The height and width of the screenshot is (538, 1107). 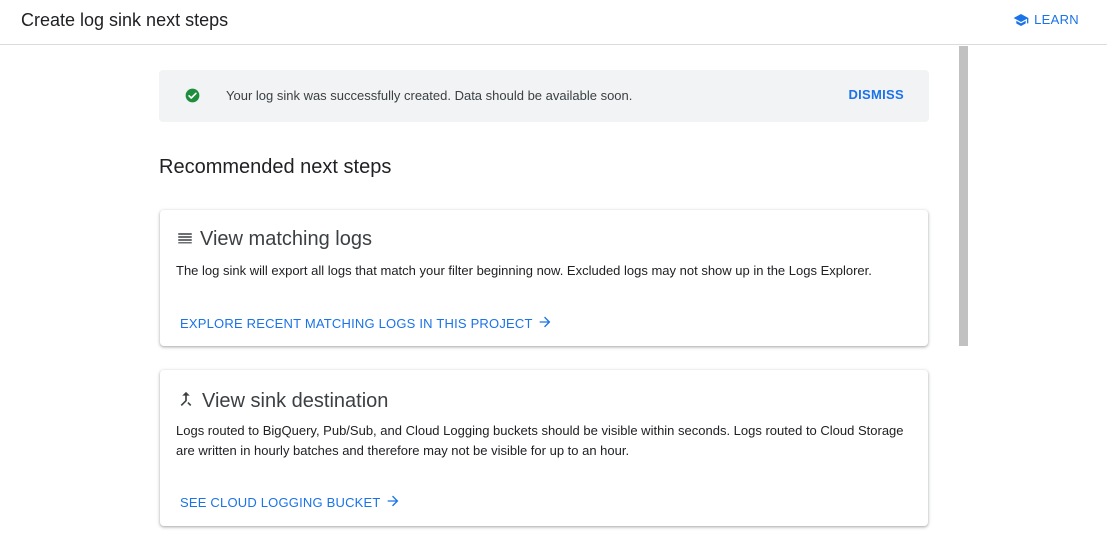 I want to click on merge-icon, so click(x=186, y=401).